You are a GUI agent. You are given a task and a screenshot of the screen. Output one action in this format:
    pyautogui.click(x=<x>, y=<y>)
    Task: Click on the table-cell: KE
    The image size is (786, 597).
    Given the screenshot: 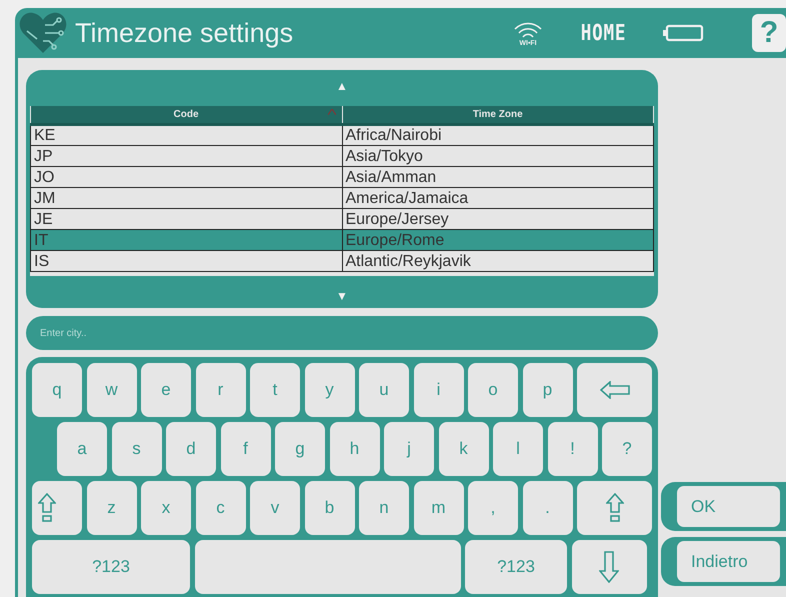 What is the action you would take?
    pyautogui.click(x=186, y=135)
    